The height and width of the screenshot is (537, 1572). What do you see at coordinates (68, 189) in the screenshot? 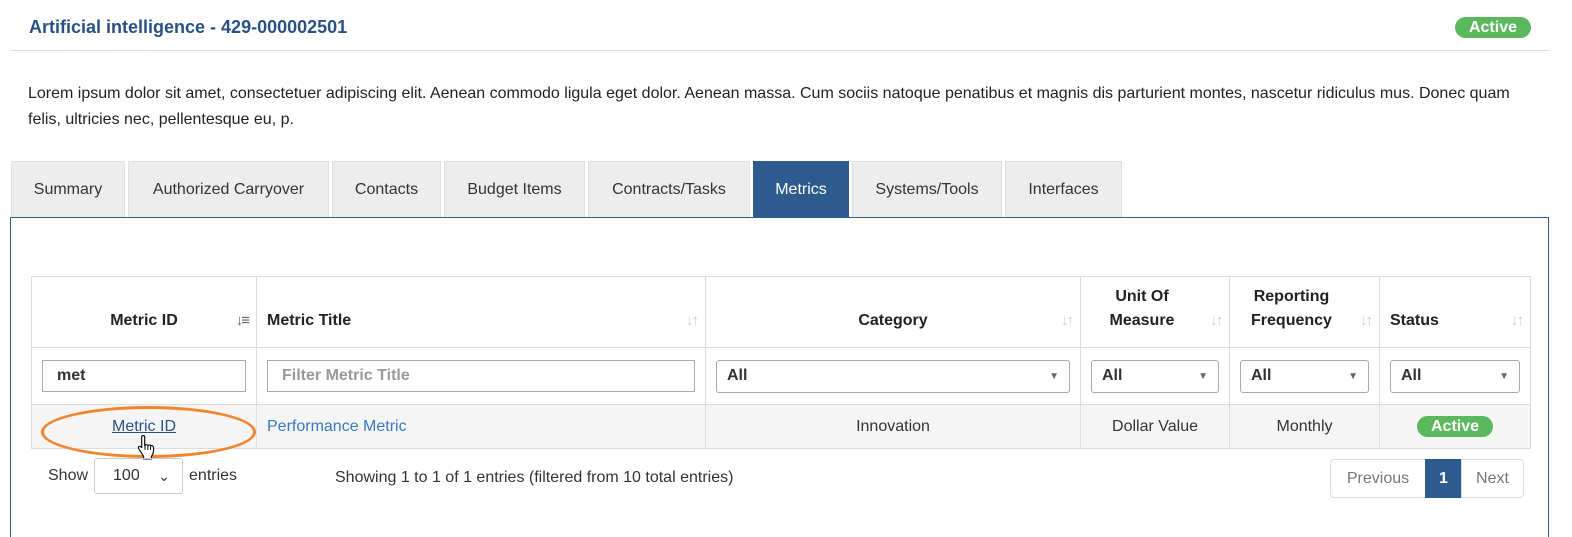
I see `tab-summary: Summary` at bounding box center [68, 189].